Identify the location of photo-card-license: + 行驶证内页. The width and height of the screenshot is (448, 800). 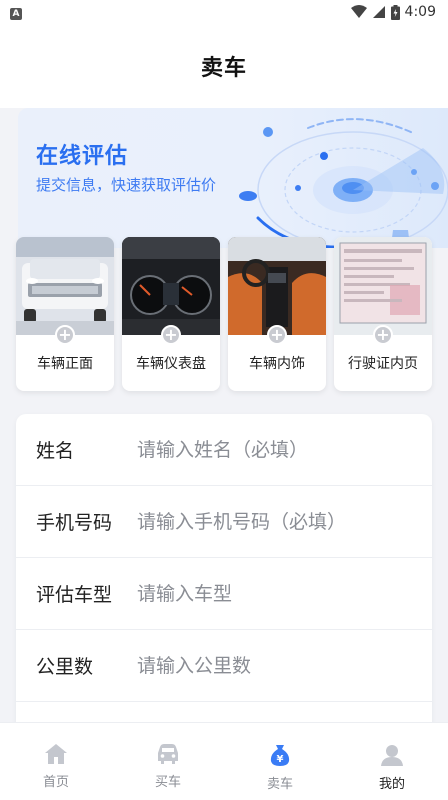
(383, 314).